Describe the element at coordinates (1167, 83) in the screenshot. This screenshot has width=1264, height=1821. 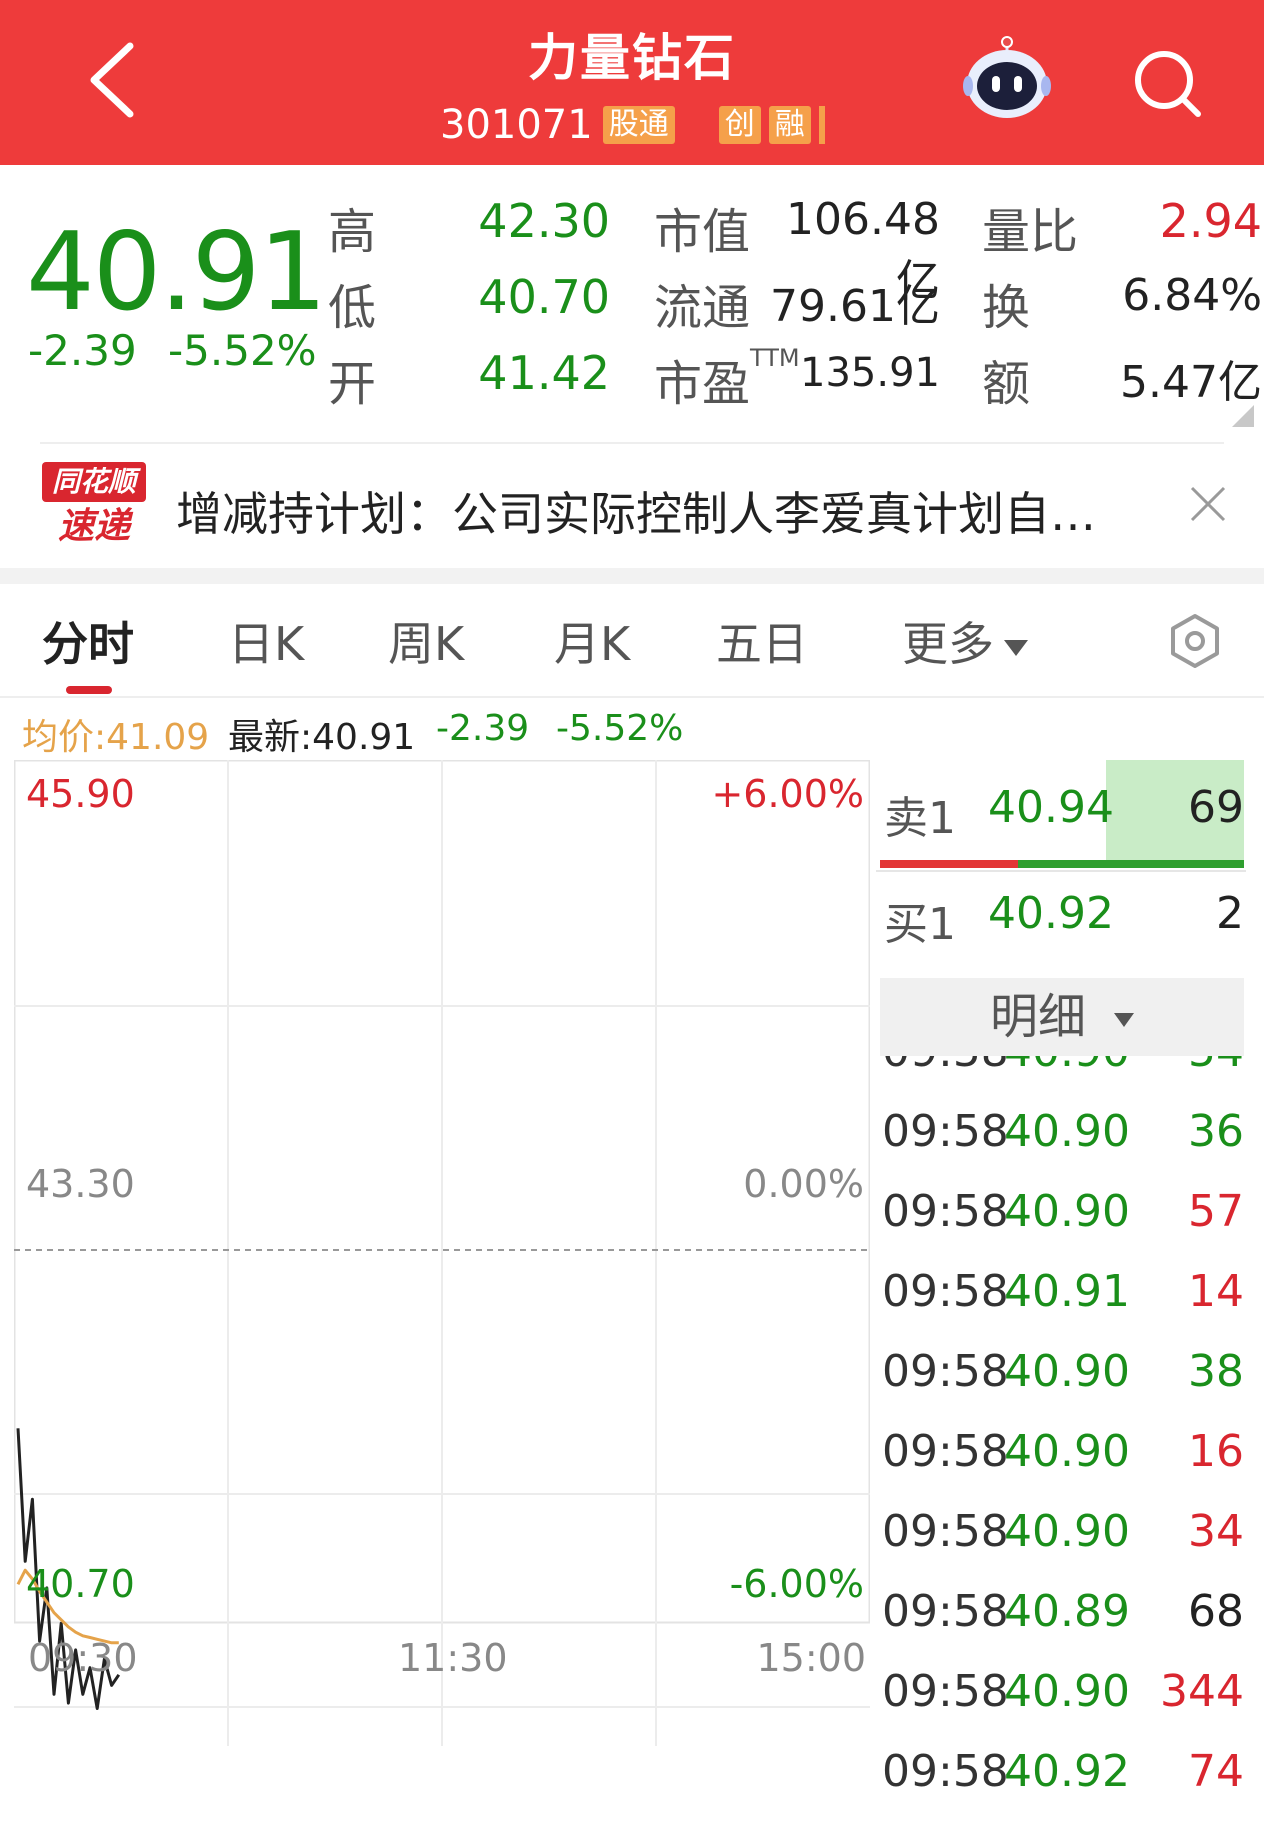
I see `search-icon` at that location.